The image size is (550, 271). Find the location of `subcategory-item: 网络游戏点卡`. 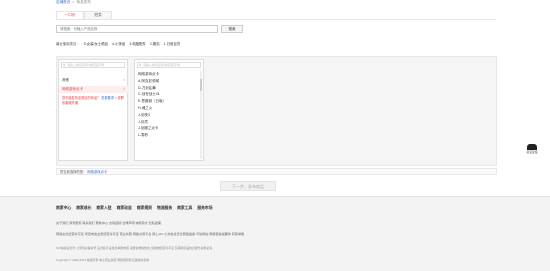

subcategory-item: 网络游戏点卡 is located at coordinates (169, 74).